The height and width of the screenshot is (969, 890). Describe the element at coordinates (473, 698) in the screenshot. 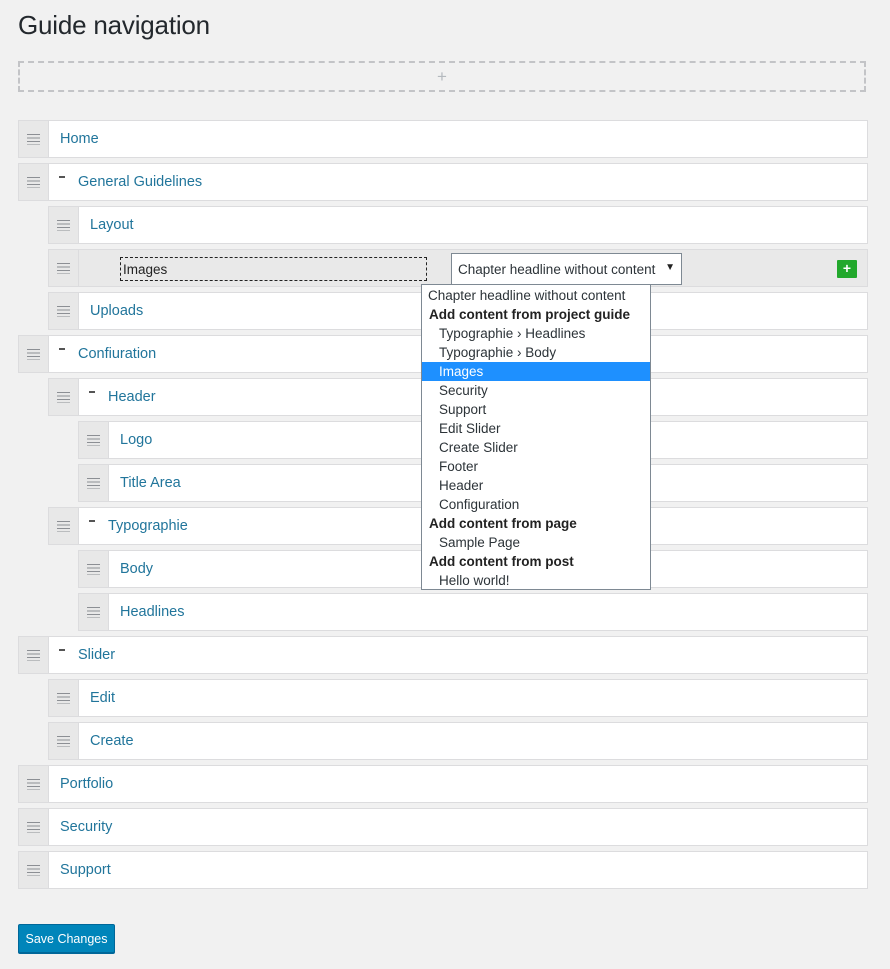

I see `nav-item-content: Edit` at that location.